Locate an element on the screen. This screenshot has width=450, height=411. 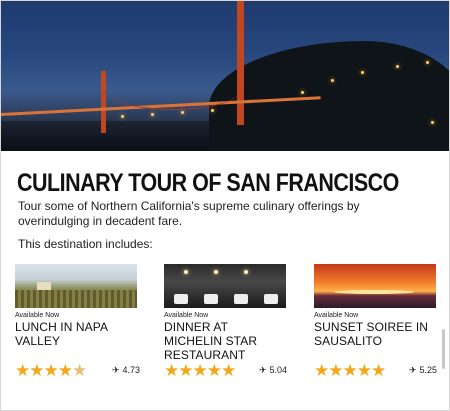
hero-hill is located at coordinates (329, 96).